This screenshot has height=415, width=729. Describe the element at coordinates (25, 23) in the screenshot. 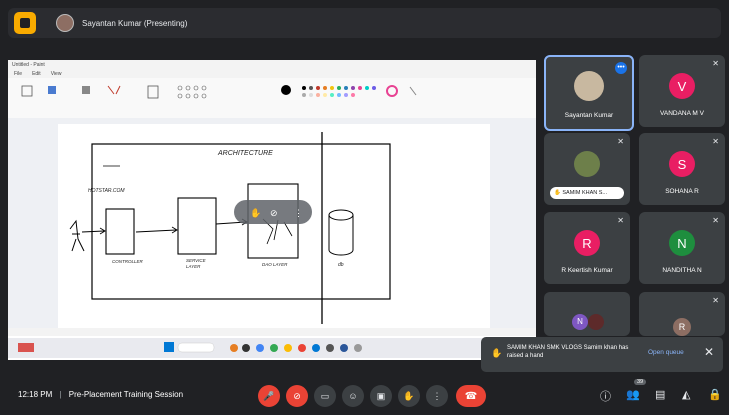

I see `meet-logo-icon` at that location.